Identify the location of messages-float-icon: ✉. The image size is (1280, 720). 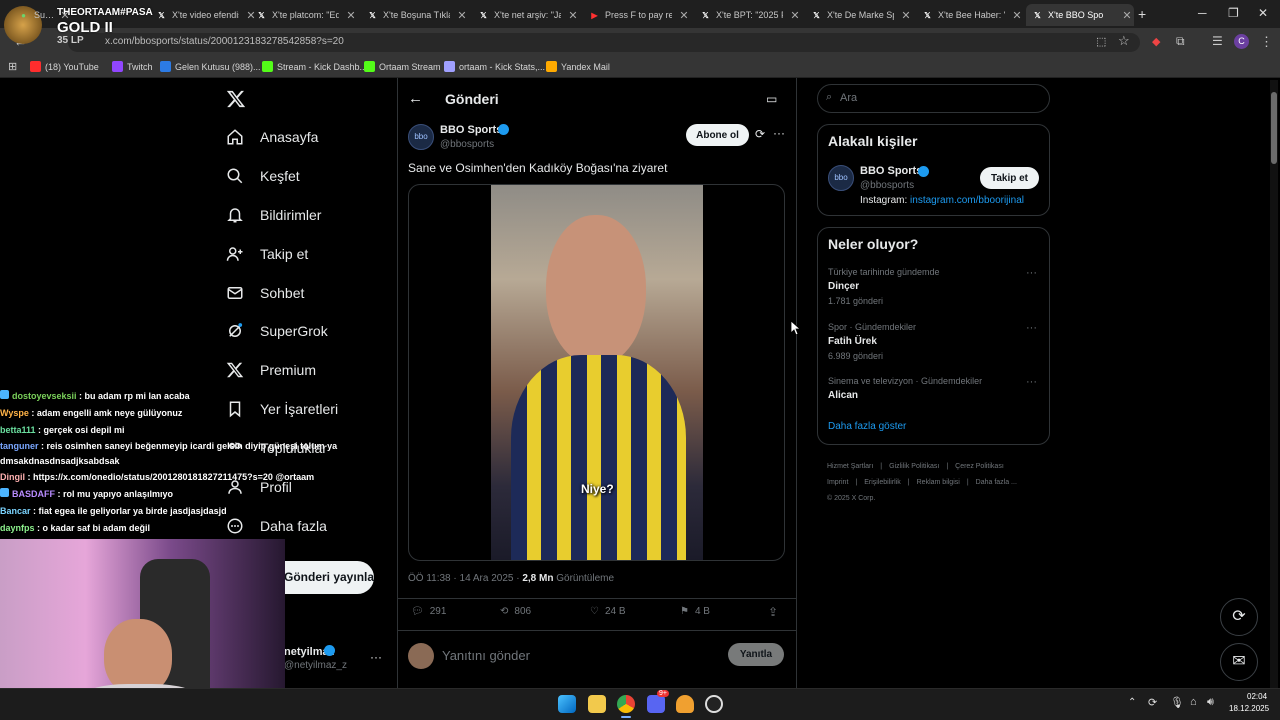
(1239, 662).